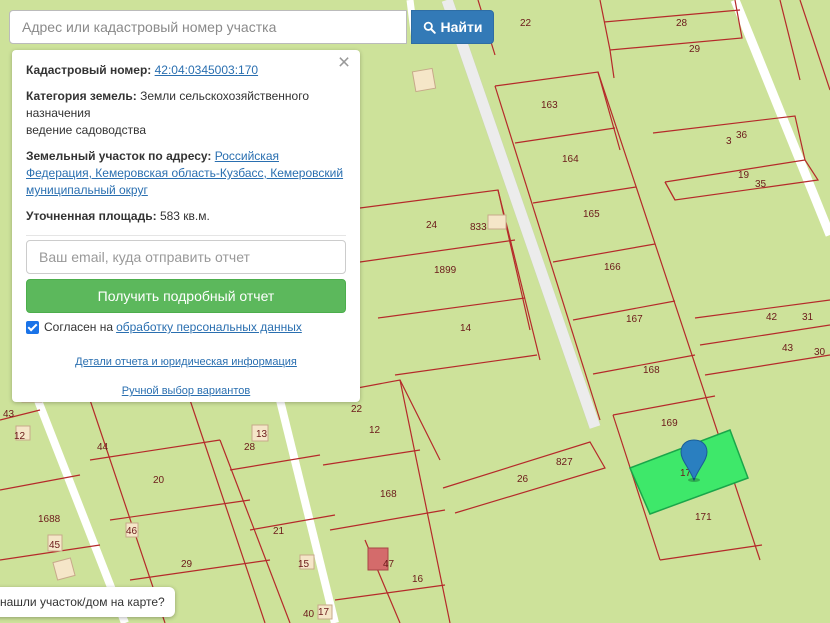 This screenshot has height=623, width=830. I want to click on cadastral-label: Кадастровый номер:, so click(89, 70).